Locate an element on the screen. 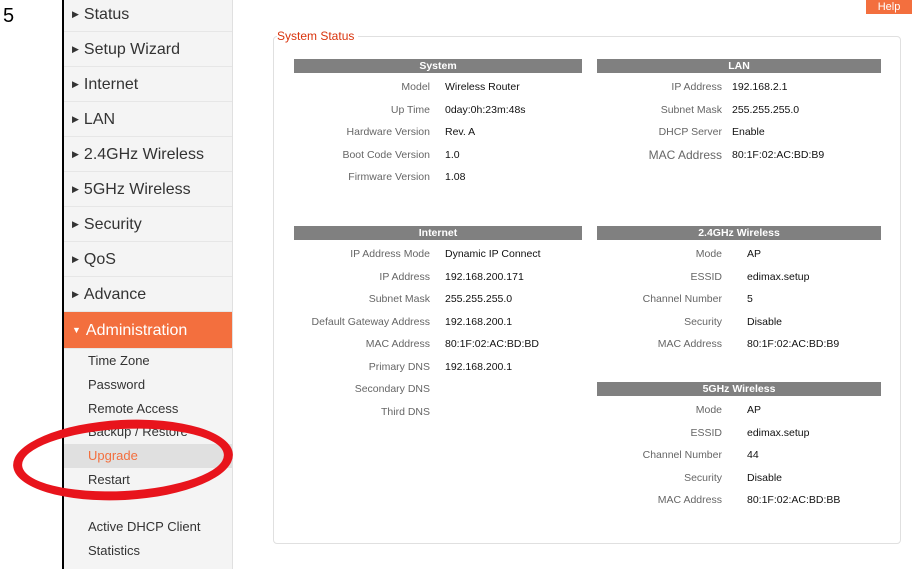  row-label: Firmware Version is located at coordinates (389, 177).